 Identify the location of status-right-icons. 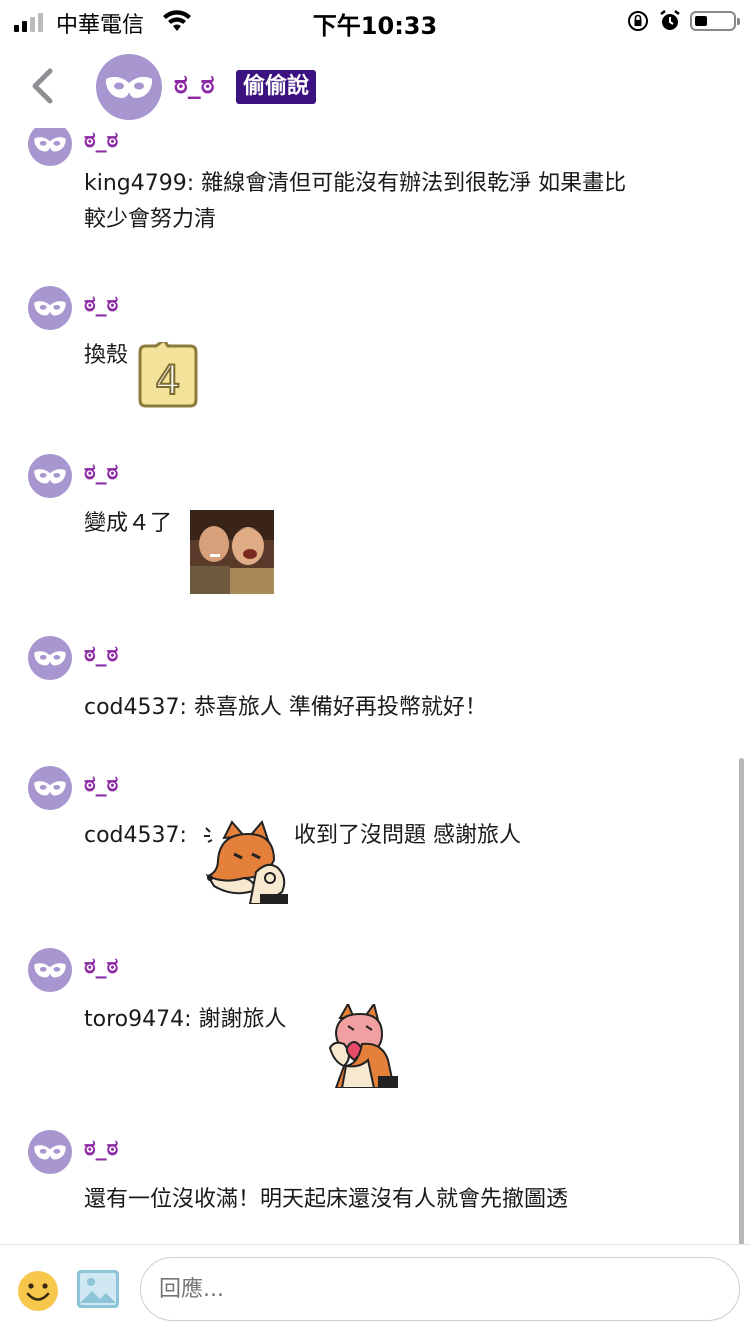
(683, 21).